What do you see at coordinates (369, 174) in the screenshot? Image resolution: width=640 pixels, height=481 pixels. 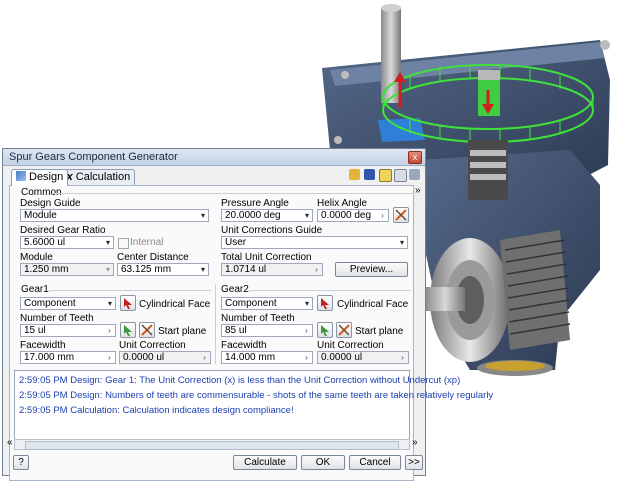 I see `save-icon` at bounding box center [369, 174].